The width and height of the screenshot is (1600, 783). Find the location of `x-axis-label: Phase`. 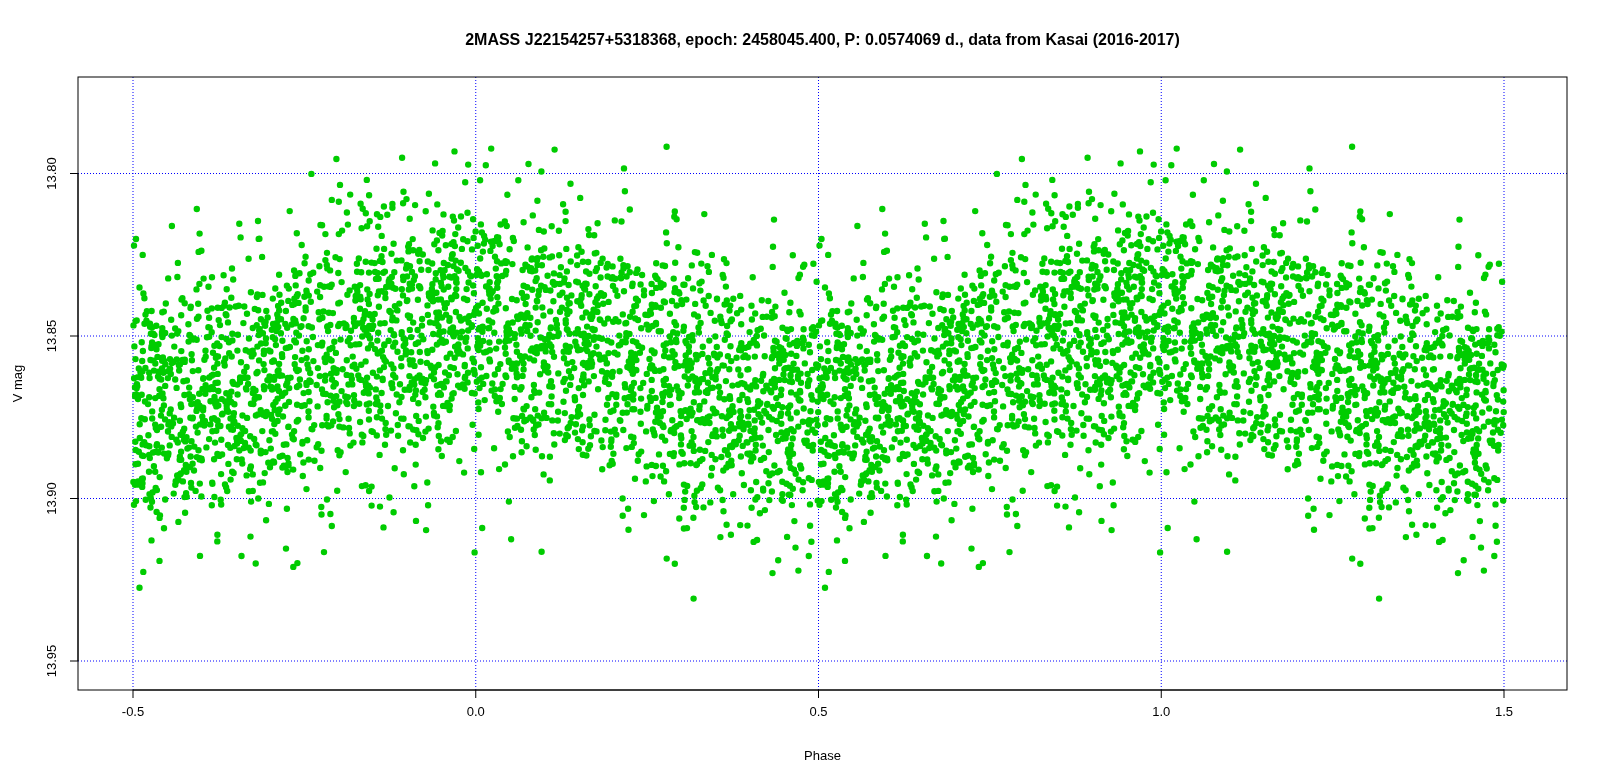

x-axis-label: Phase is located at coordinates (822, 755).